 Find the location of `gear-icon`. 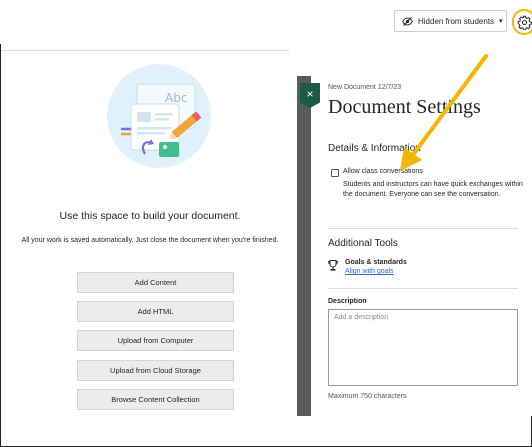

gear-icon is located at coordinates (524, 22).